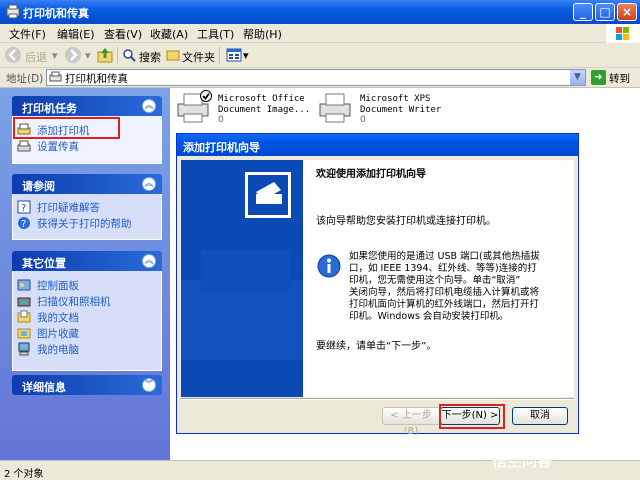 This screenshot has height=480, width=640. I want to click on back-button: < 上一步(B), so click(411, 422).